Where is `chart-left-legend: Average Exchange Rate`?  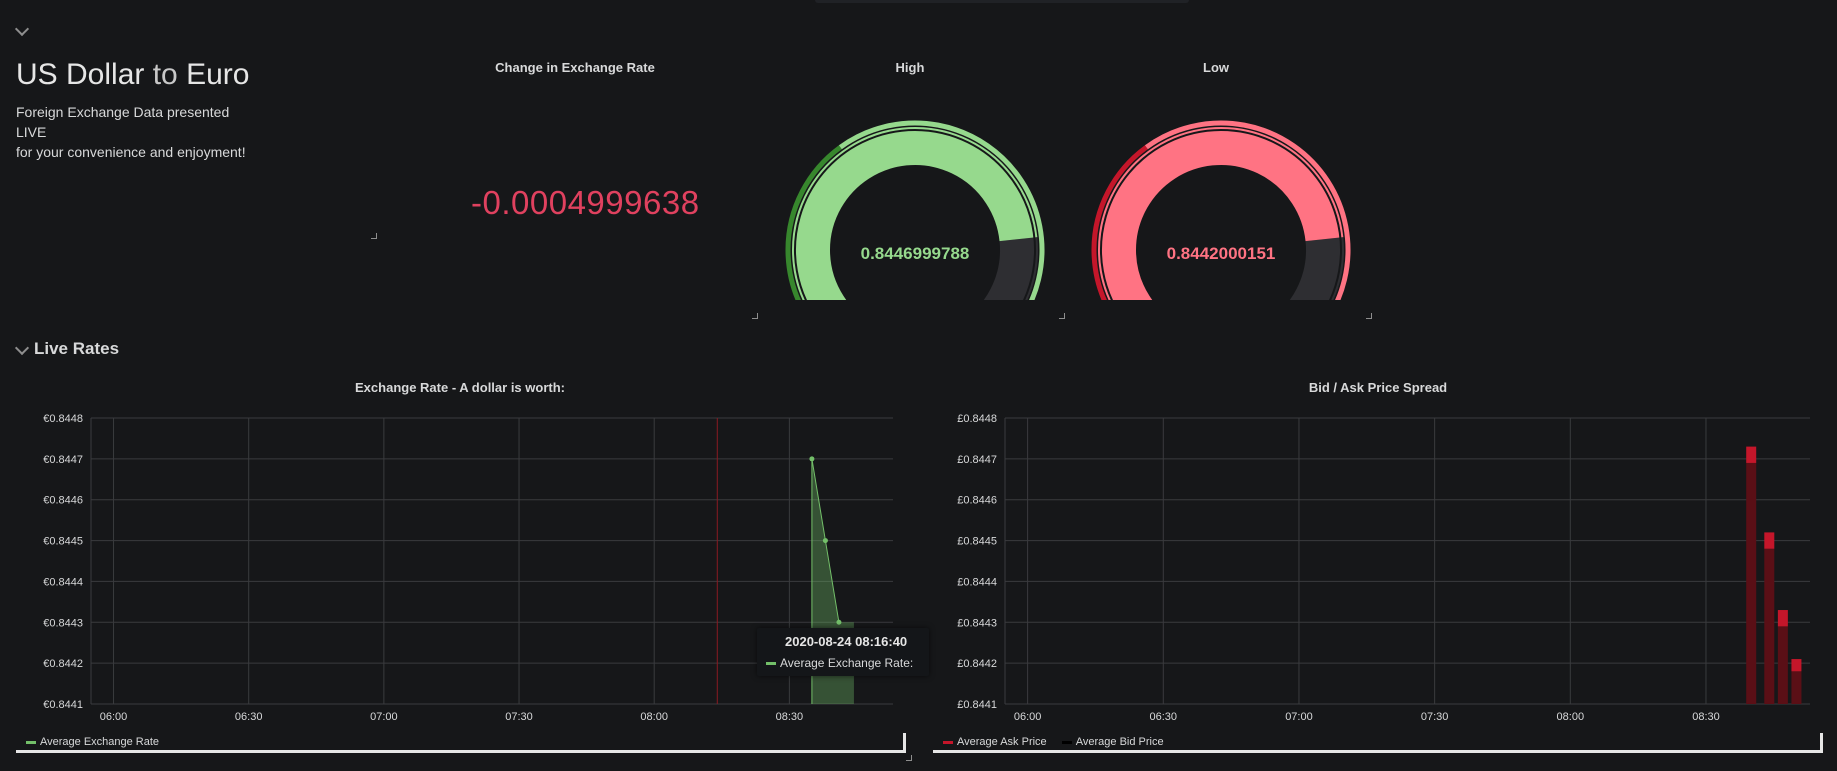 chart-left-legend: Average Exchange Rate is located at coordinates (98, 742).